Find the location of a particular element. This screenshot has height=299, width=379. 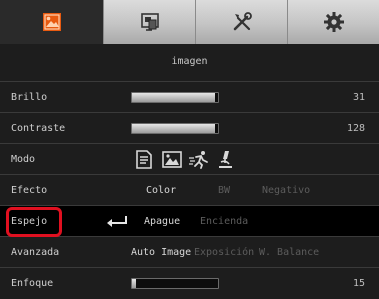

row-brillo: Brillo 31 is located at coordinates (189, 96).